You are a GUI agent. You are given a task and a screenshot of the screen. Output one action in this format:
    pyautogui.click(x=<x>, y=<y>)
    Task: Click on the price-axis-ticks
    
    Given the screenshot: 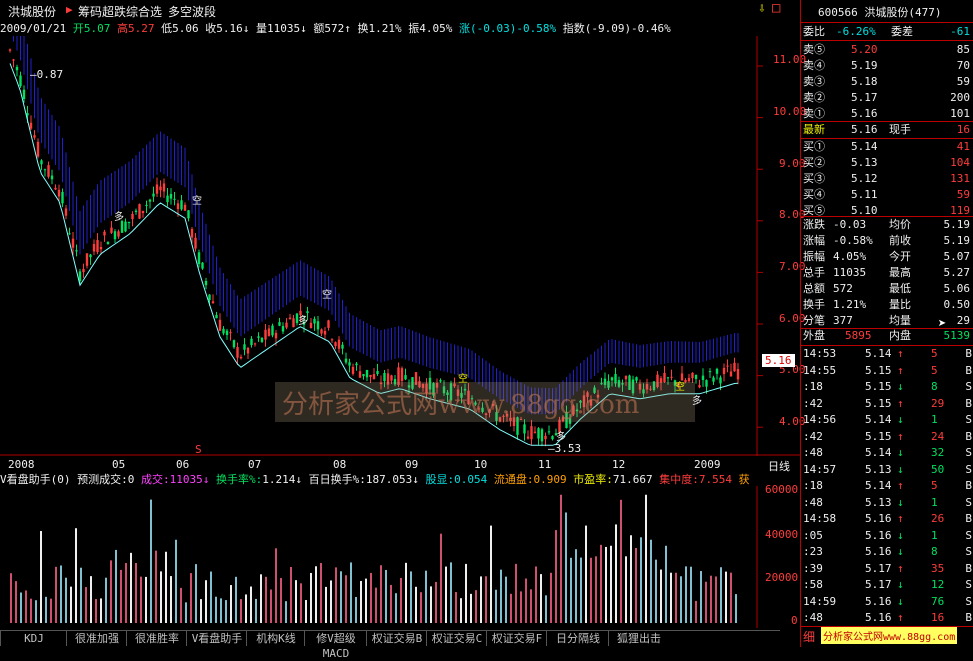 What is the action you would take?
    pyautogui.click(x=760, y=246)
    